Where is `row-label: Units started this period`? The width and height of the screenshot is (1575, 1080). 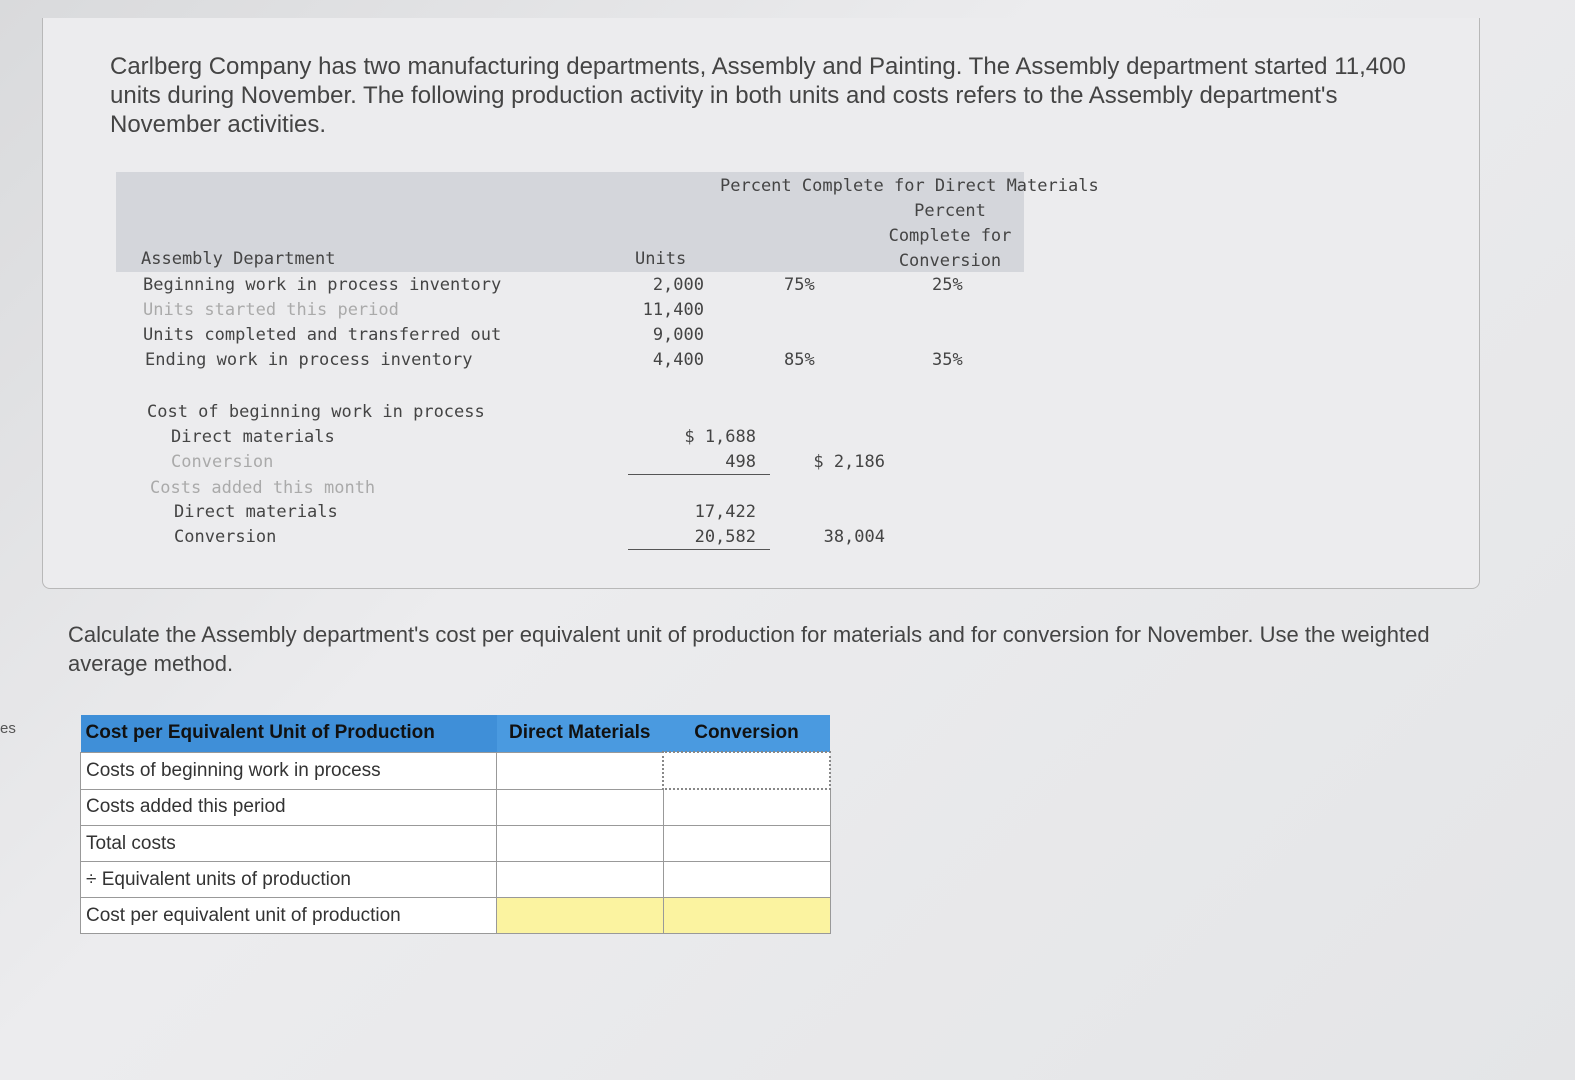 row-label: Units started this period is located at coordinates (271, 310).